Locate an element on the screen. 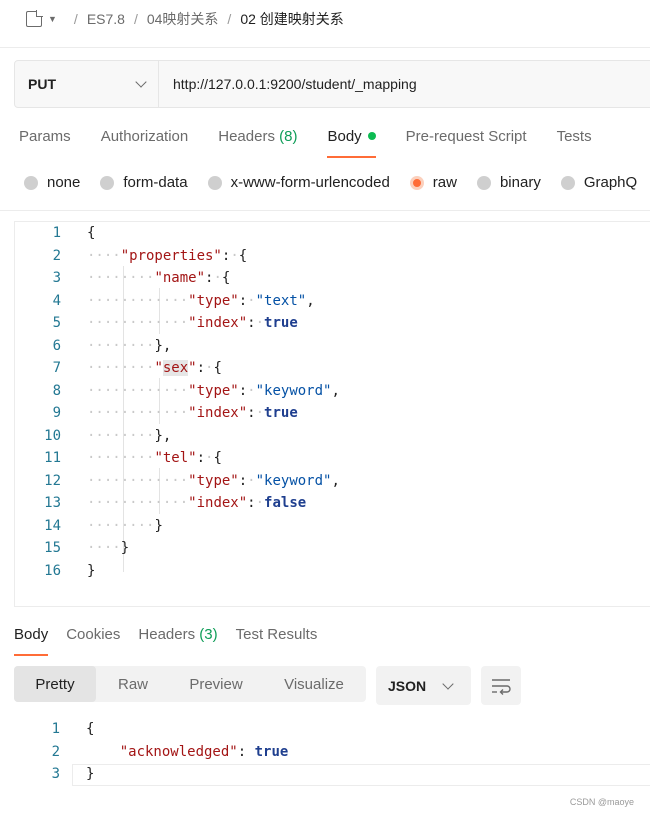 This screenshot has width=650, height=816. wrap-lines-icon is located at coordinates (501, 686).